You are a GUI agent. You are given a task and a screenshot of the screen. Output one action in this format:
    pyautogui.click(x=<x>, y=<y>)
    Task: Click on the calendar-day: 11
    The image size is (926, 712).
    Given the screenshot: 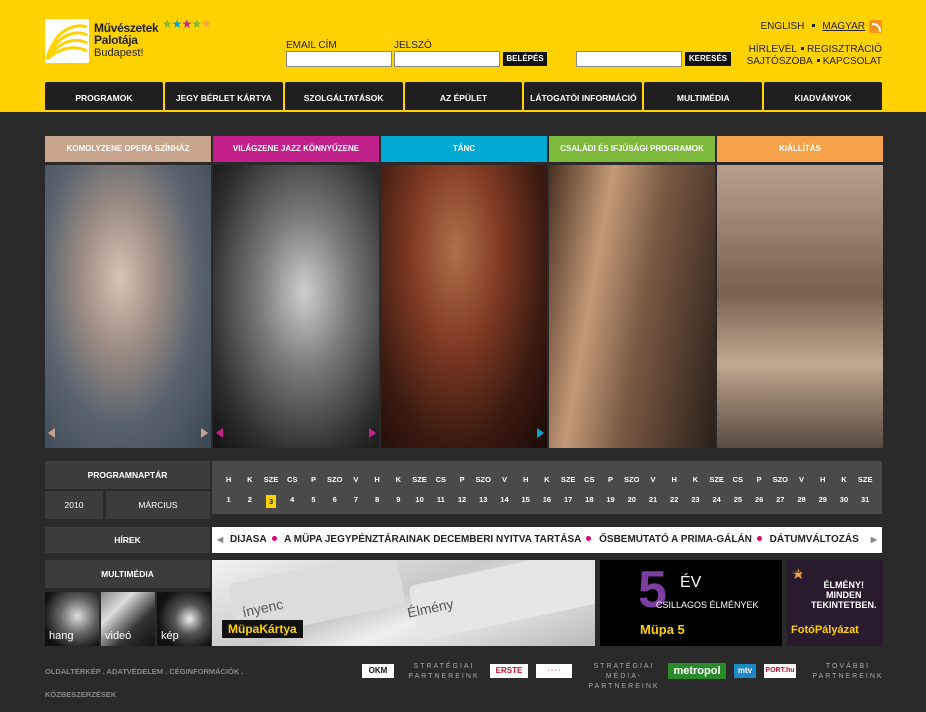 What is the action you would take?
    pyautogui.click(x=440, y=501)
    